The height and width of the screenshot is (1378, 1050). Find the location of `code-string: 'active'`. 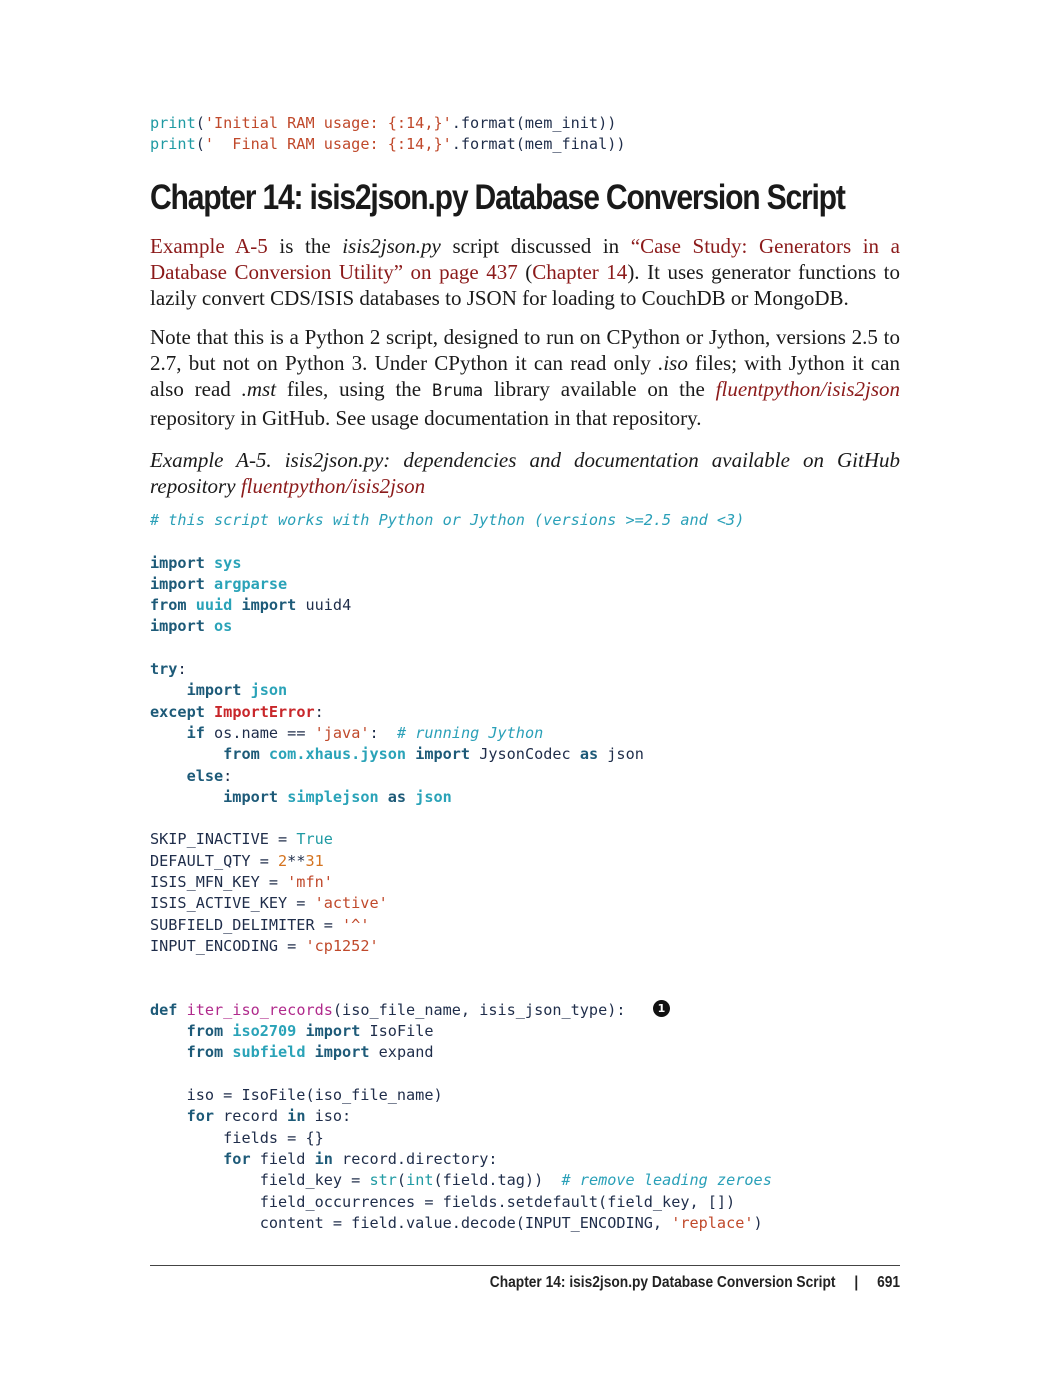

code-string: 'active' is located at coordinates (351, 903).